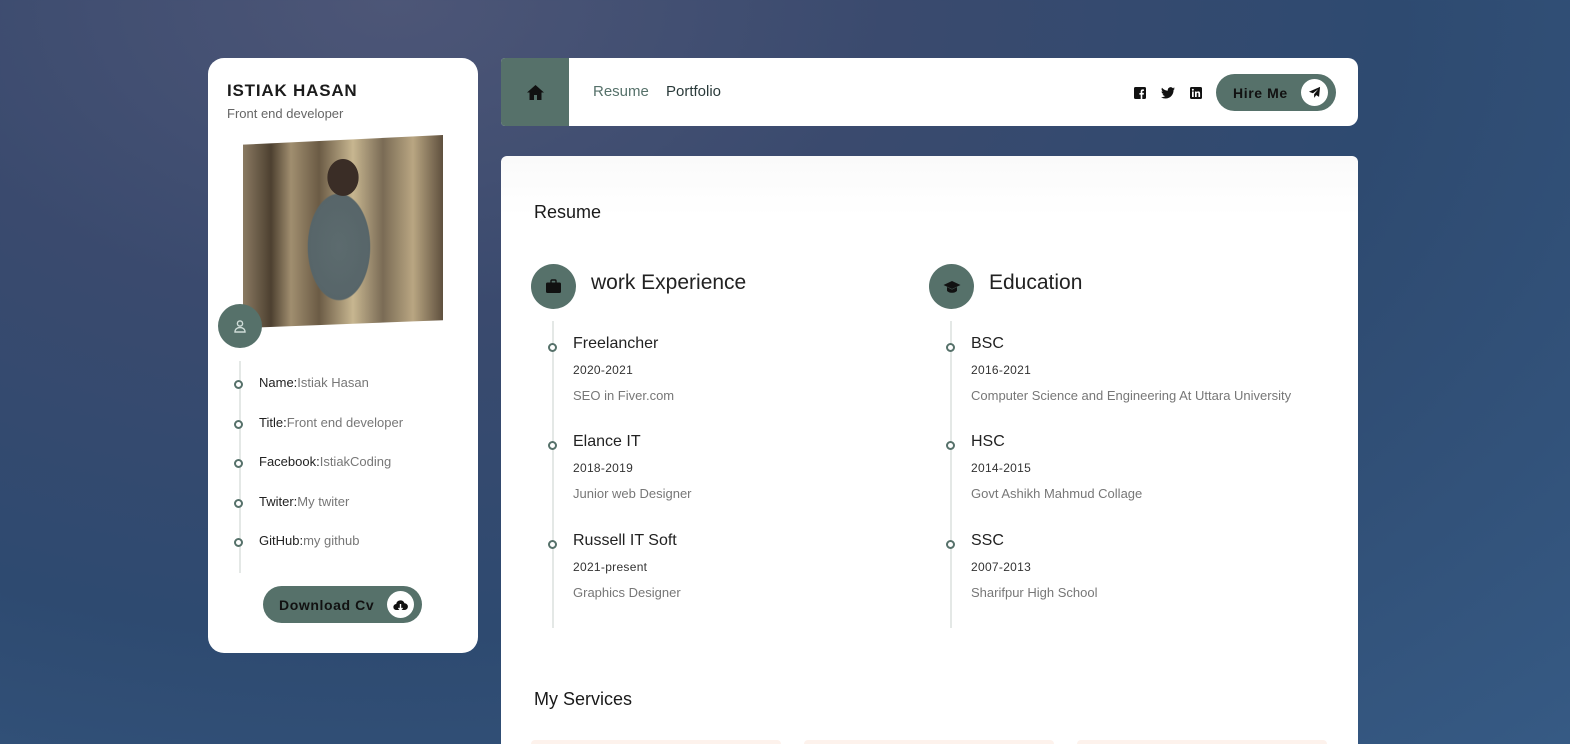  What do you see at coordinates (292, 90) in the screenshot?
I see `profile-name: ISTIAK HASAN` at bounding box center [292, 90].